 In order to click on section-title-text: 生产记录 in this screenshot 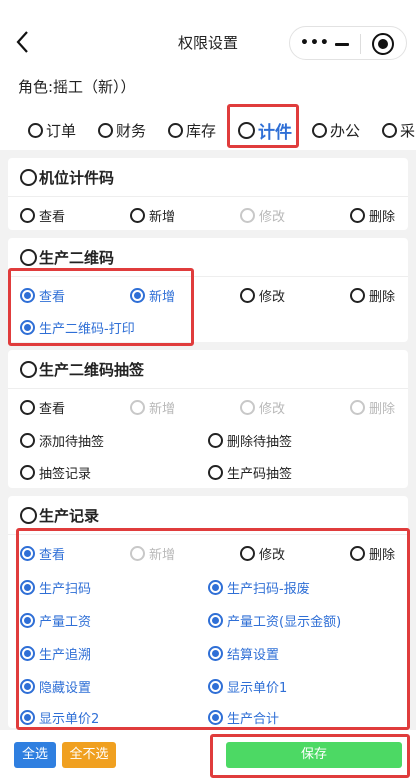, I will do `click(69, 516)`.